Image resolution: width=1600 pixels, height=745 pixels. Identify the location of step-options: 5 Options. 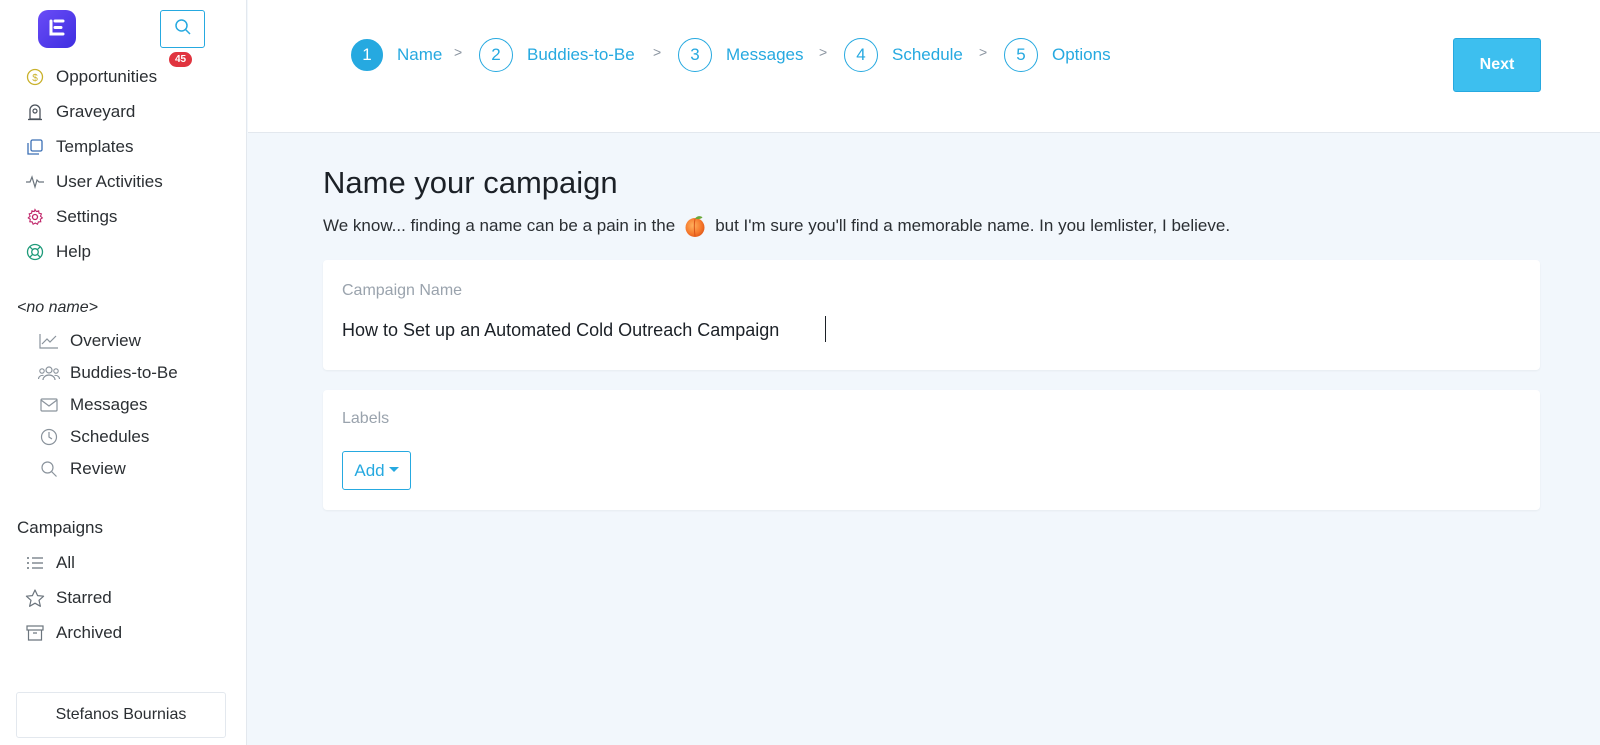
(1057, 55).